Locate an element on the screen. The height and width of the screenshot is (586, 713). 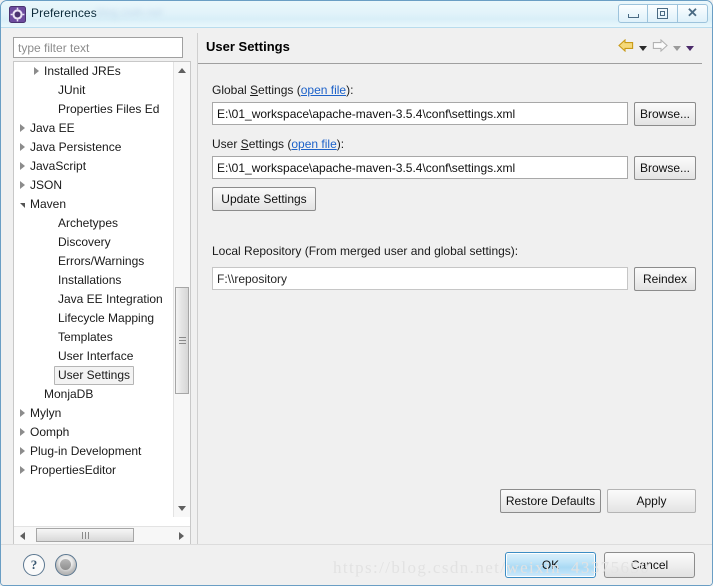
global-settings-label: Global Settings (open file): is located at coordinates (283, 90).